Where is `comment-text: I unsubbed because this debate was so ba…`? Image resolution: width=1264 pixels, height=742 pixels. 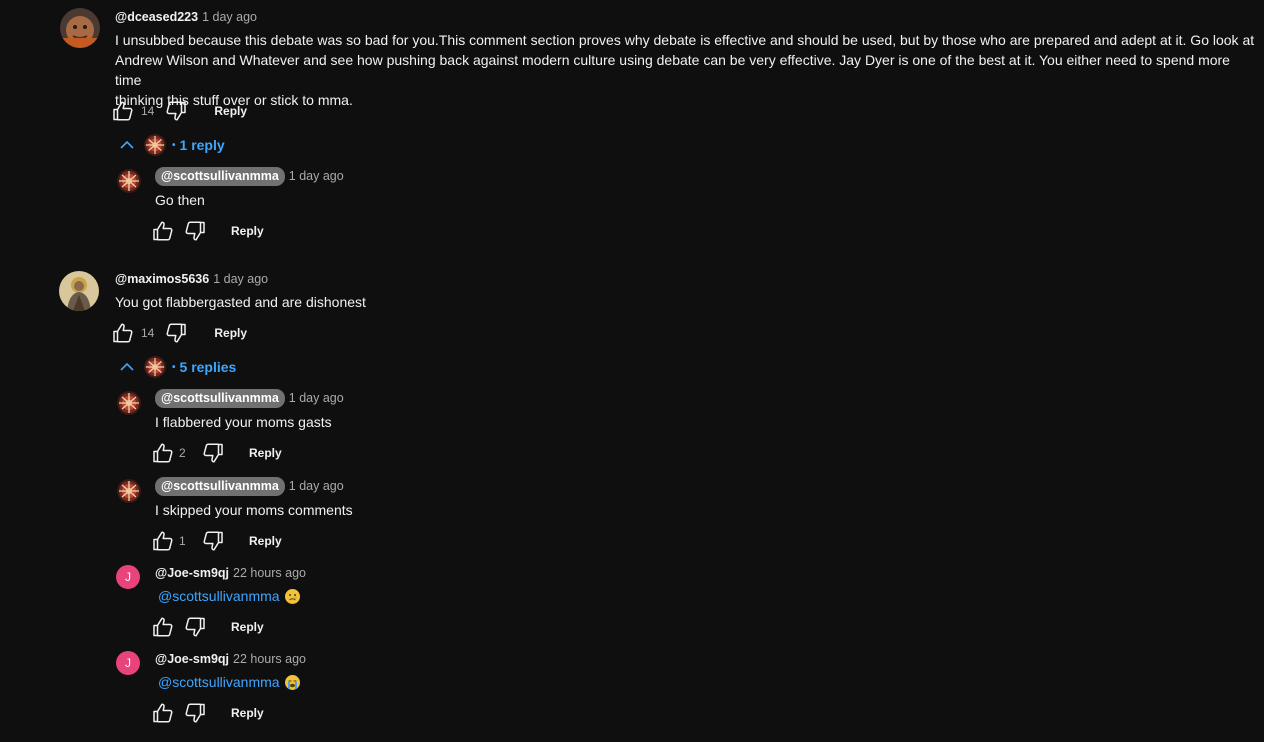 comment-text: I unsubbed because this debate was so ba… is located at coordinates (687, 70).